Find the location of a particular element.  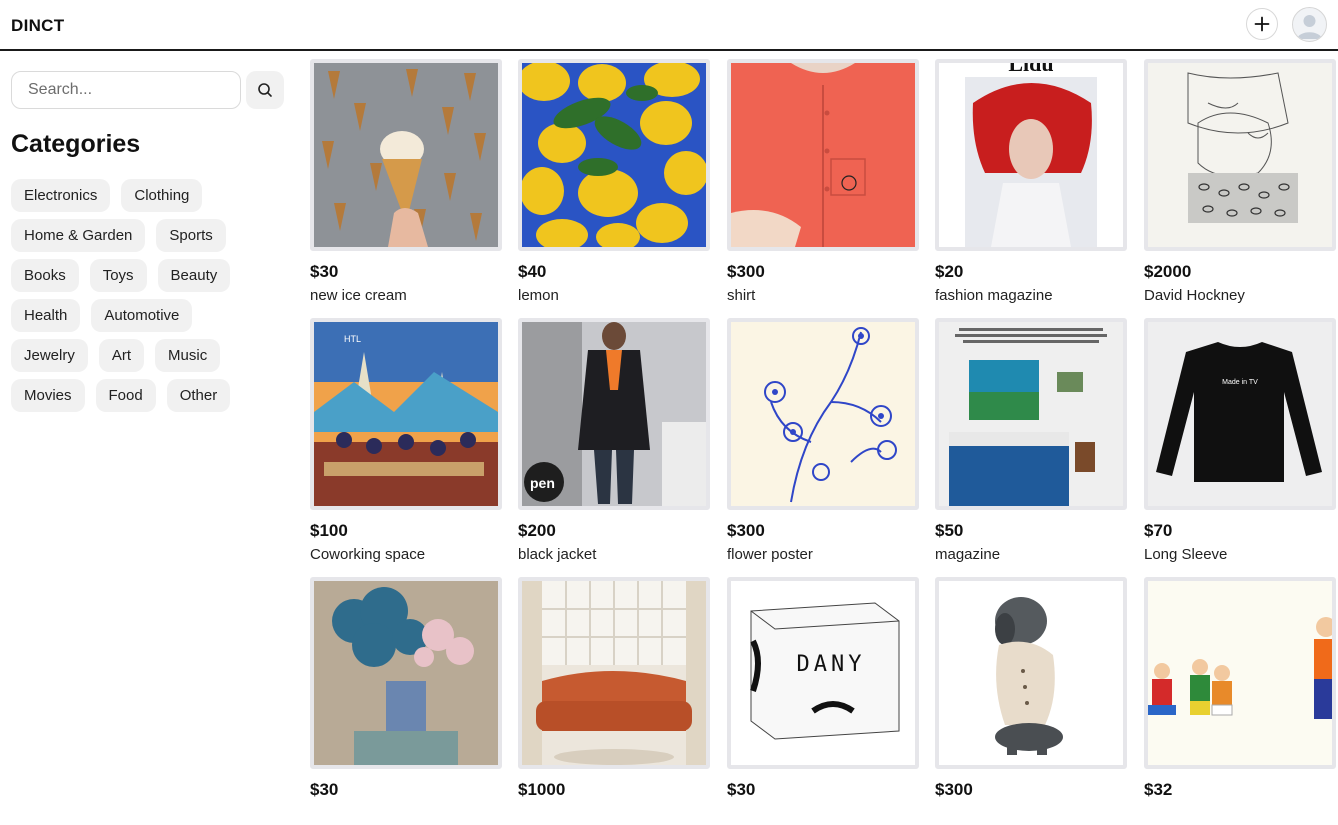

product-card: $40 lemon is located at coordinates (614, 183).